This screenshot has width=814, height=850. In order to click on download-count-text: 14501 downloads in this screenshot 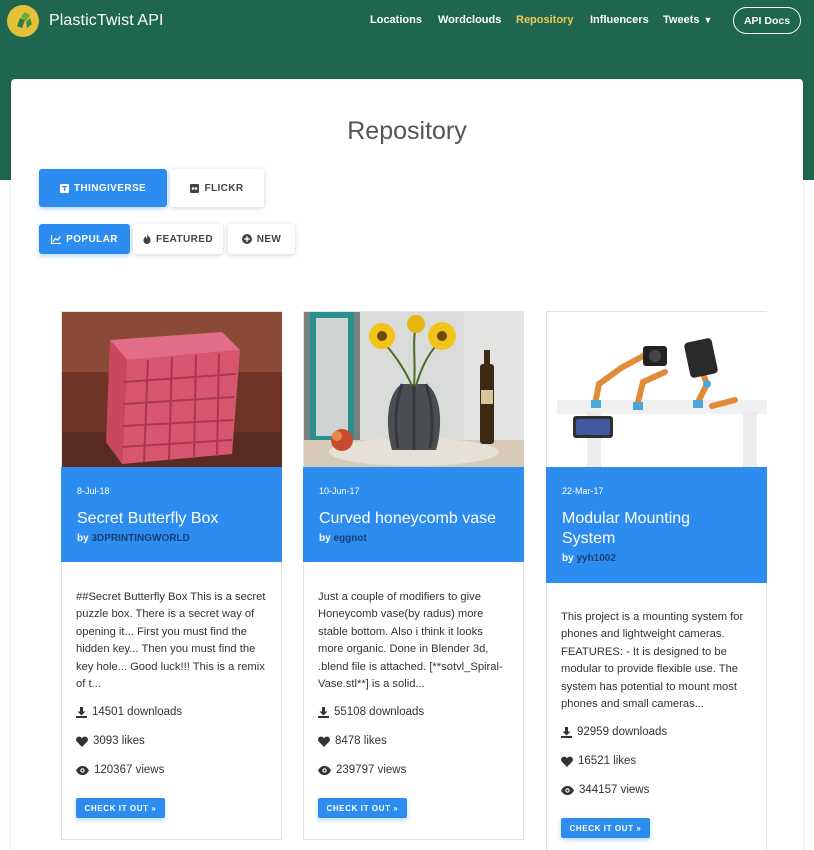, I will do `click(137, 712)`.